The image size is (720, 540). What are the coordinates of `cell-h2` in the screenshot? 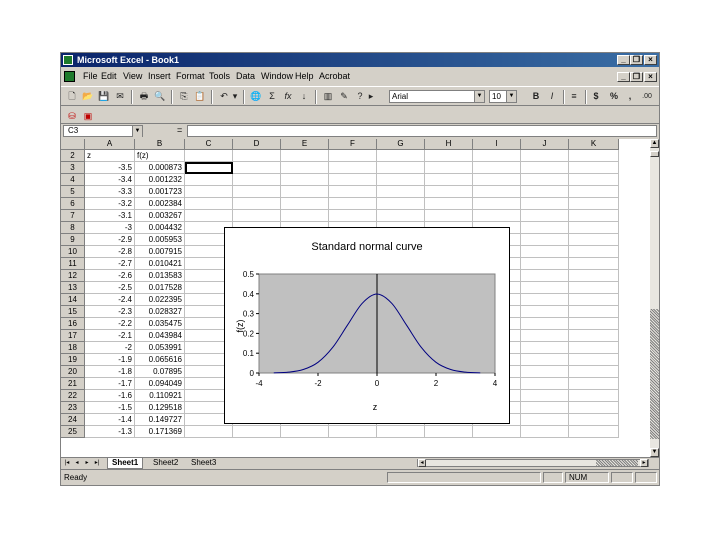 It's located at (449, 156).